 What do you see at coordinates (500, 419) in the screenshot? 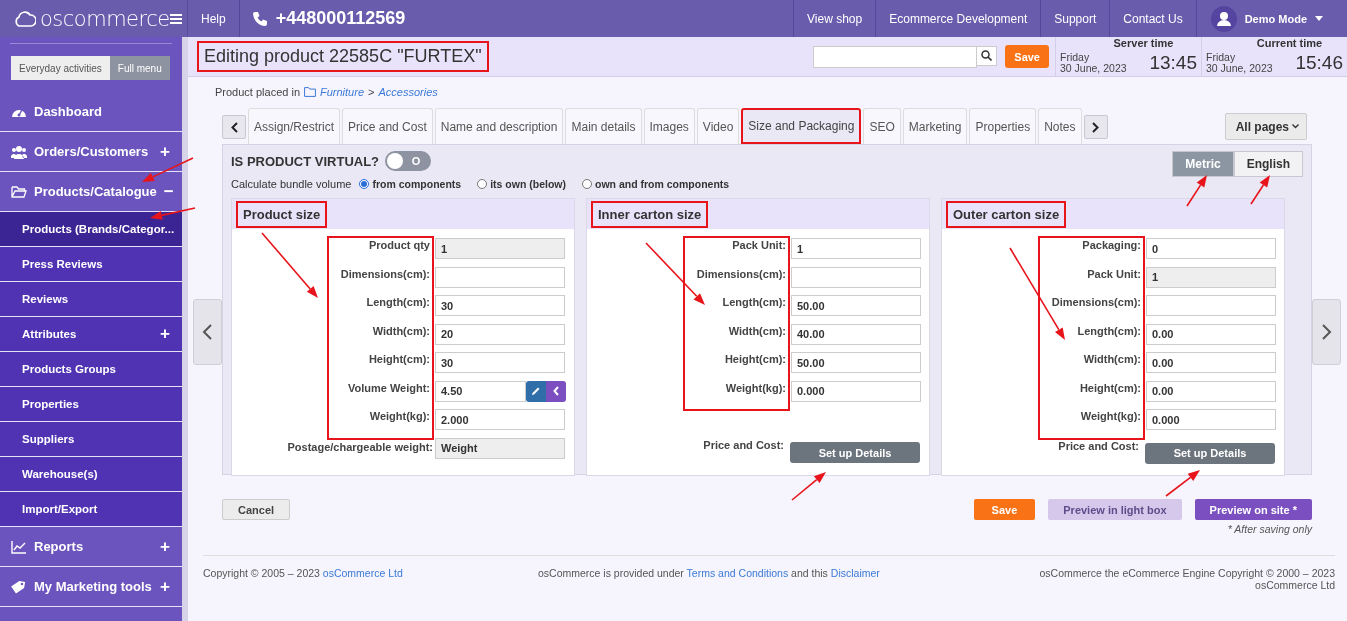
I see `input-field: 2.000` at bounding box center [500, 419].